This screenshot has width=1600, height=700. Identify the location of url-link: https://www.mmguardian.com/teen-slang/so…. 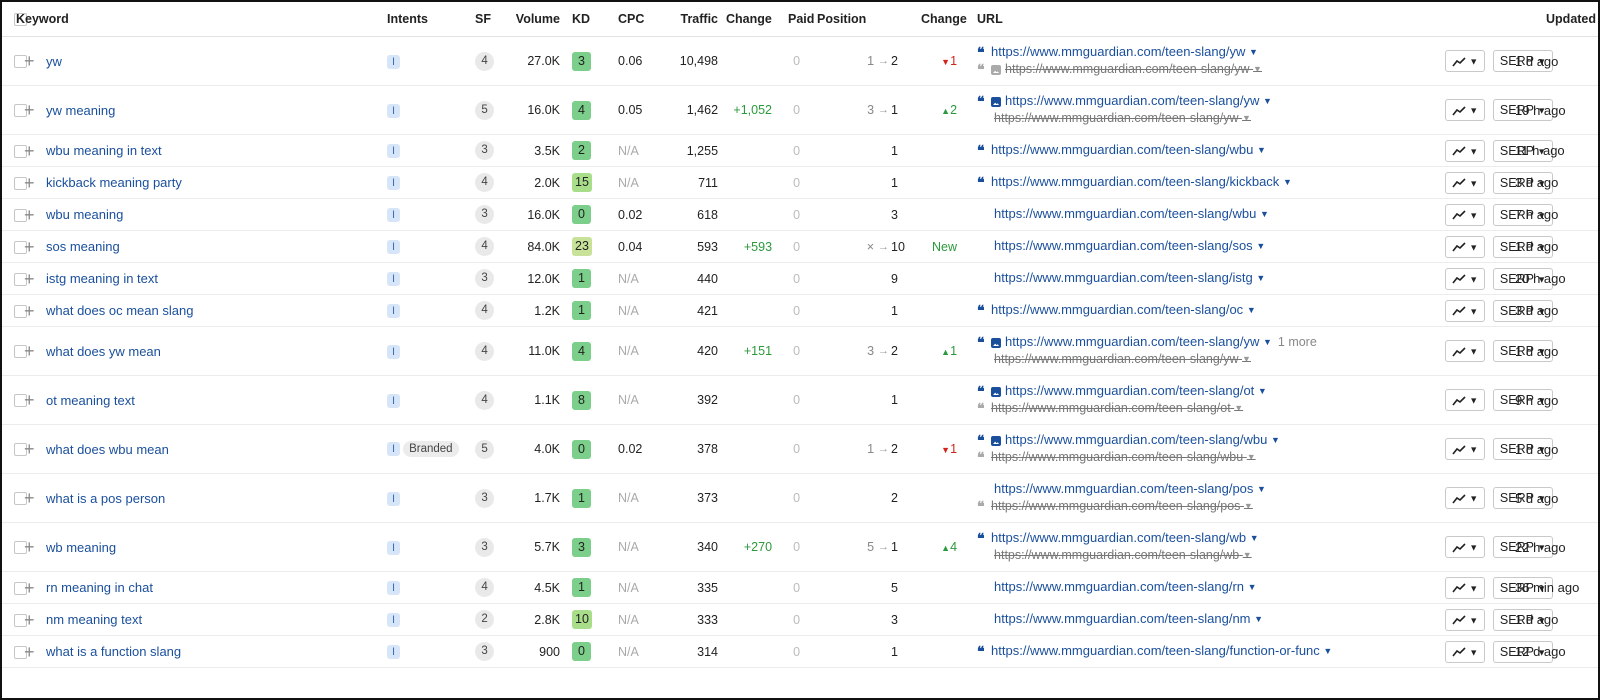
(1129, 245).